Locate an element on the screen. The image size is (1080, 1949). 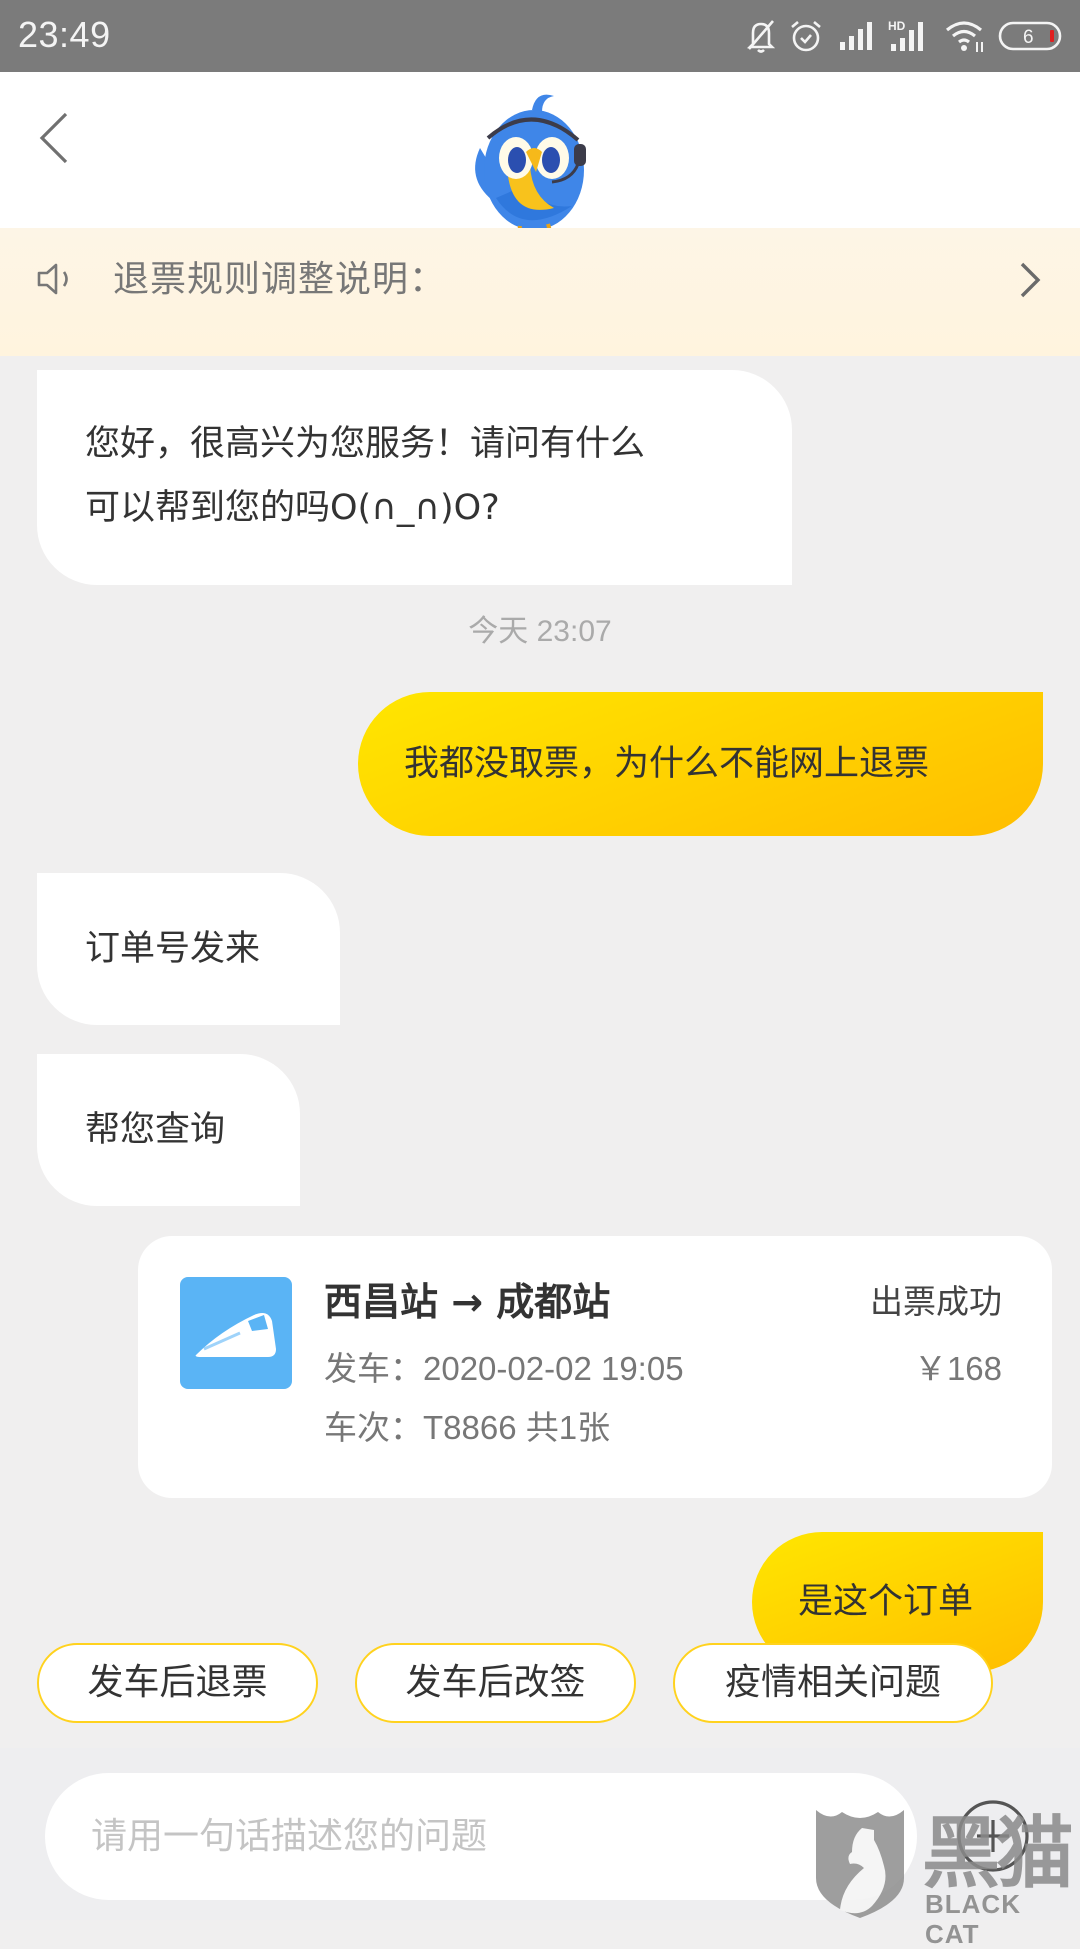
order-departure: 发车：2020-02-02 19:05 is located at coordinates (504, 1368).